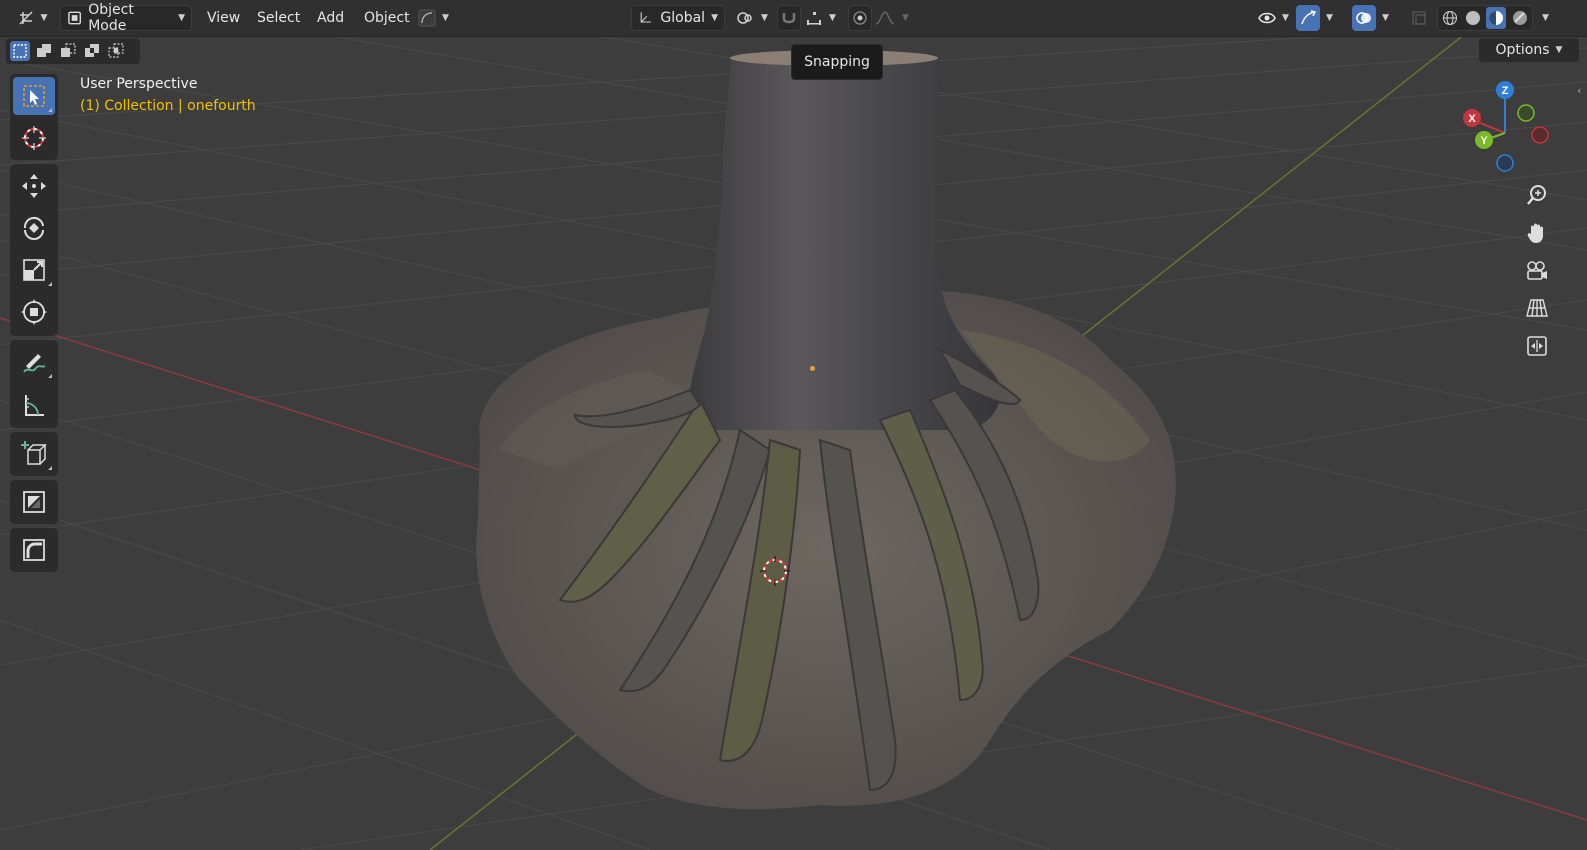 The height and width of the screenshot is (850, 1587). What do you see at coordinates (34, 117) in the screenshot?
I see `toolbar-select-group` at bounding box center [34, 117].